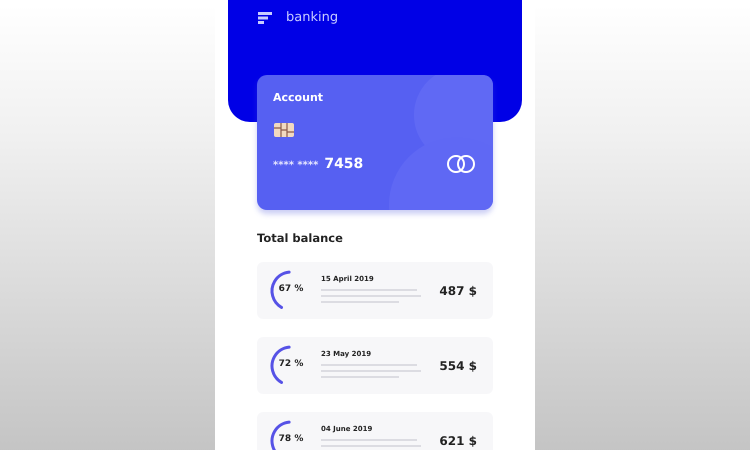 The width and height of the screenshot is (750, 450). Describe the element at coordinates (461, 164) in the screenshot. I see `card-brand-icon` at that location.